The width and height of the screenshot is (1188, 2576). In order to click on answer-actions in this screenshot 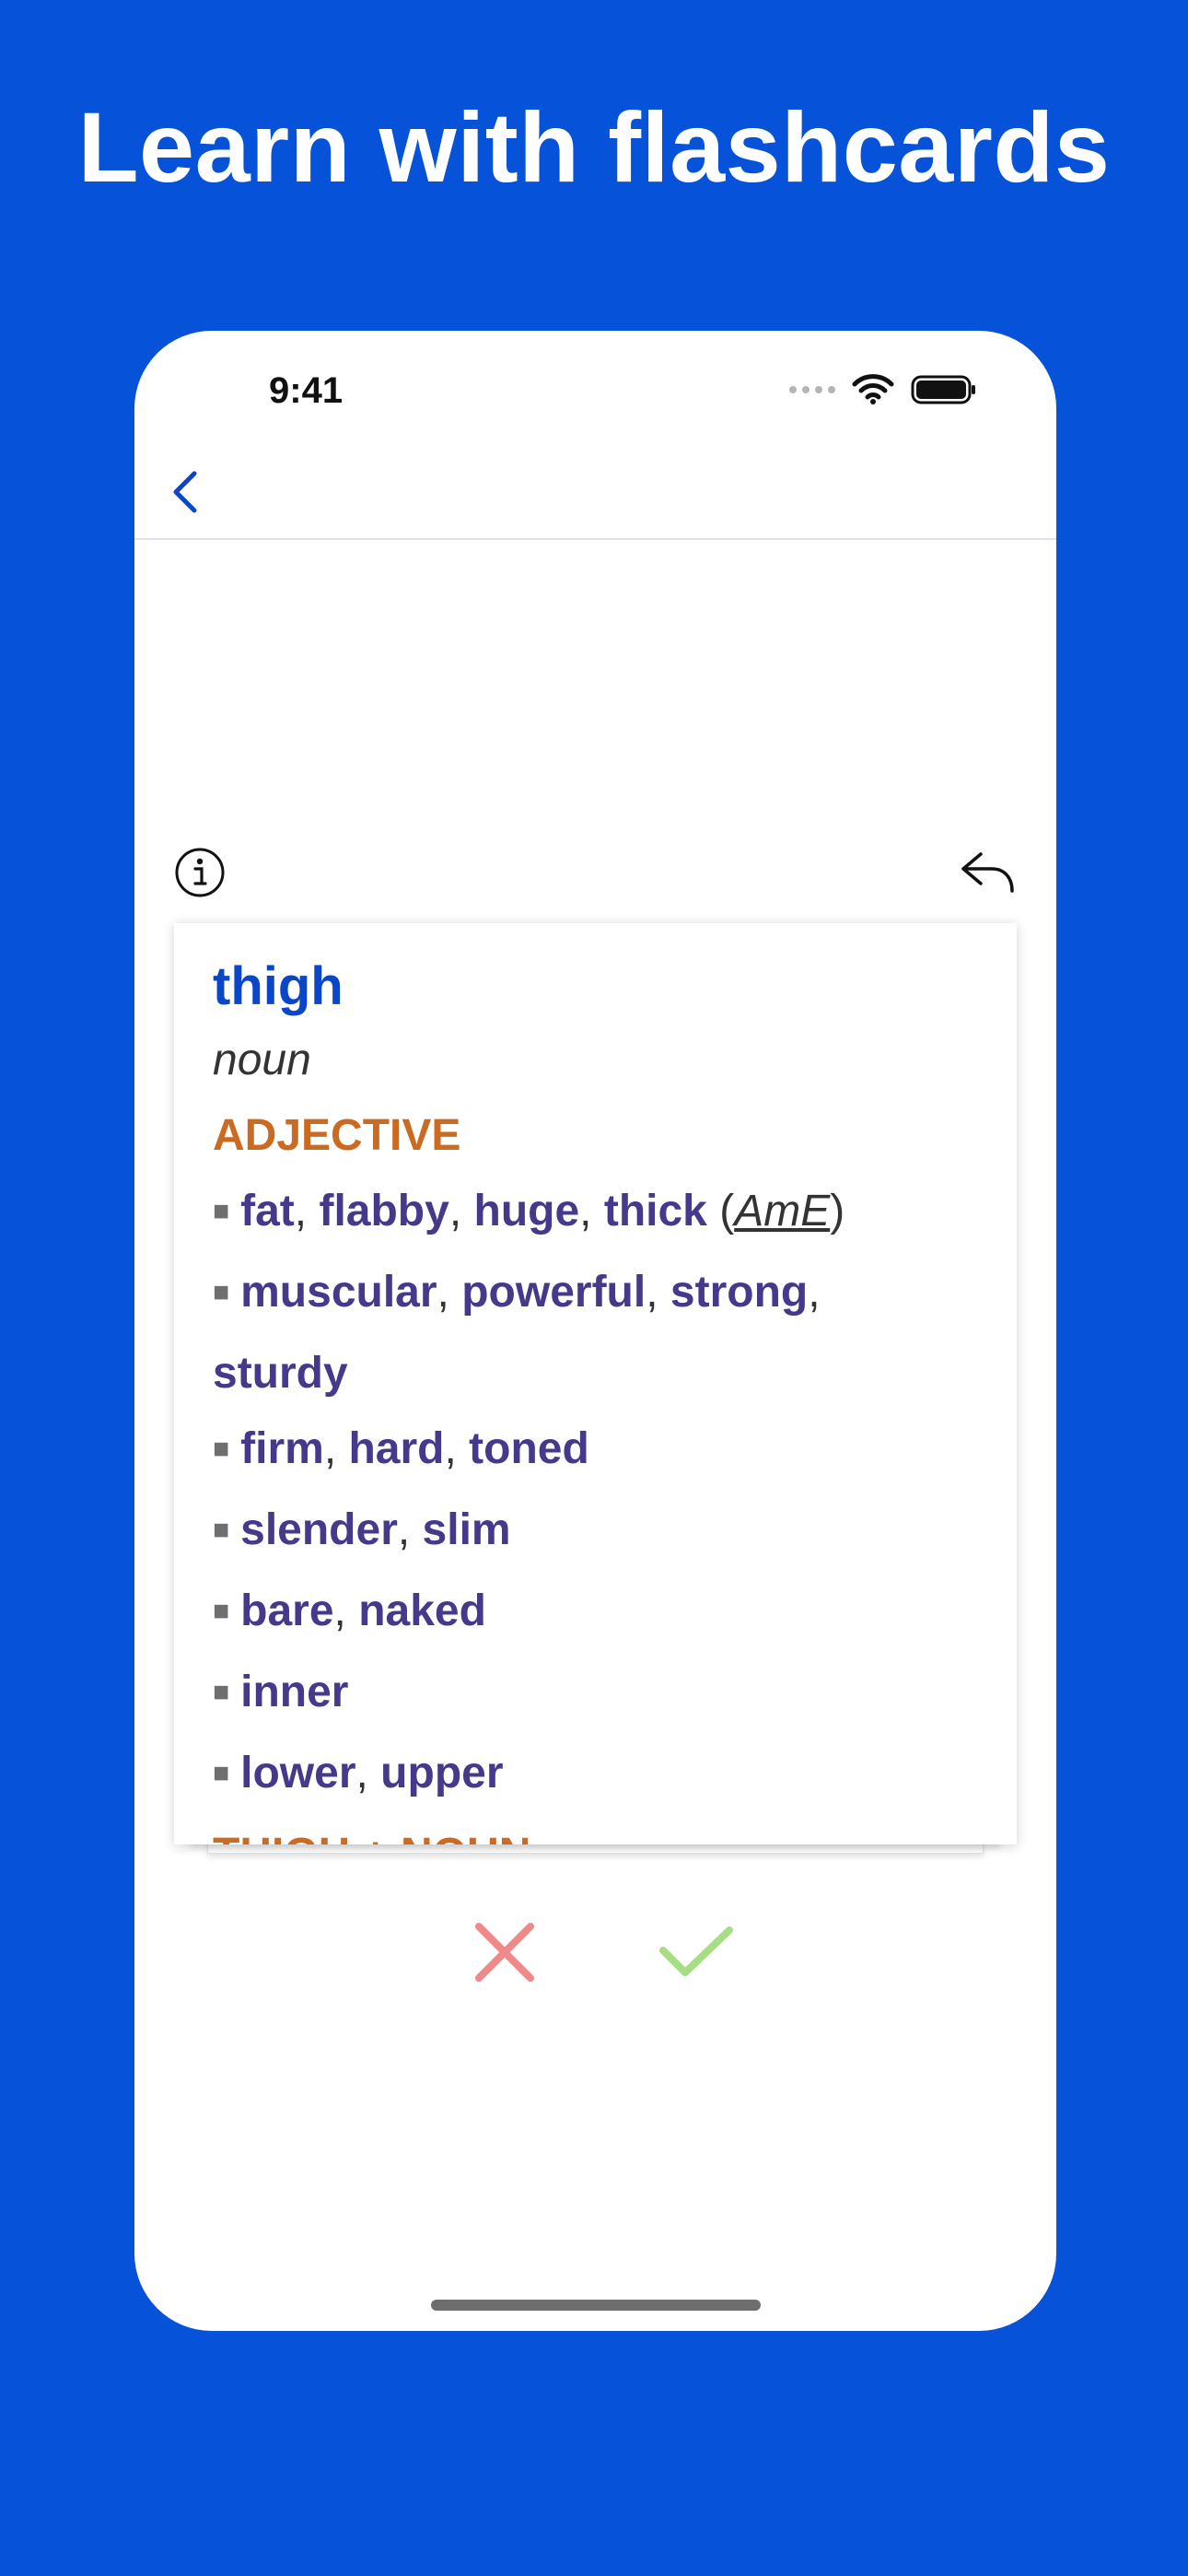, I will do `click(595, 1952)`.